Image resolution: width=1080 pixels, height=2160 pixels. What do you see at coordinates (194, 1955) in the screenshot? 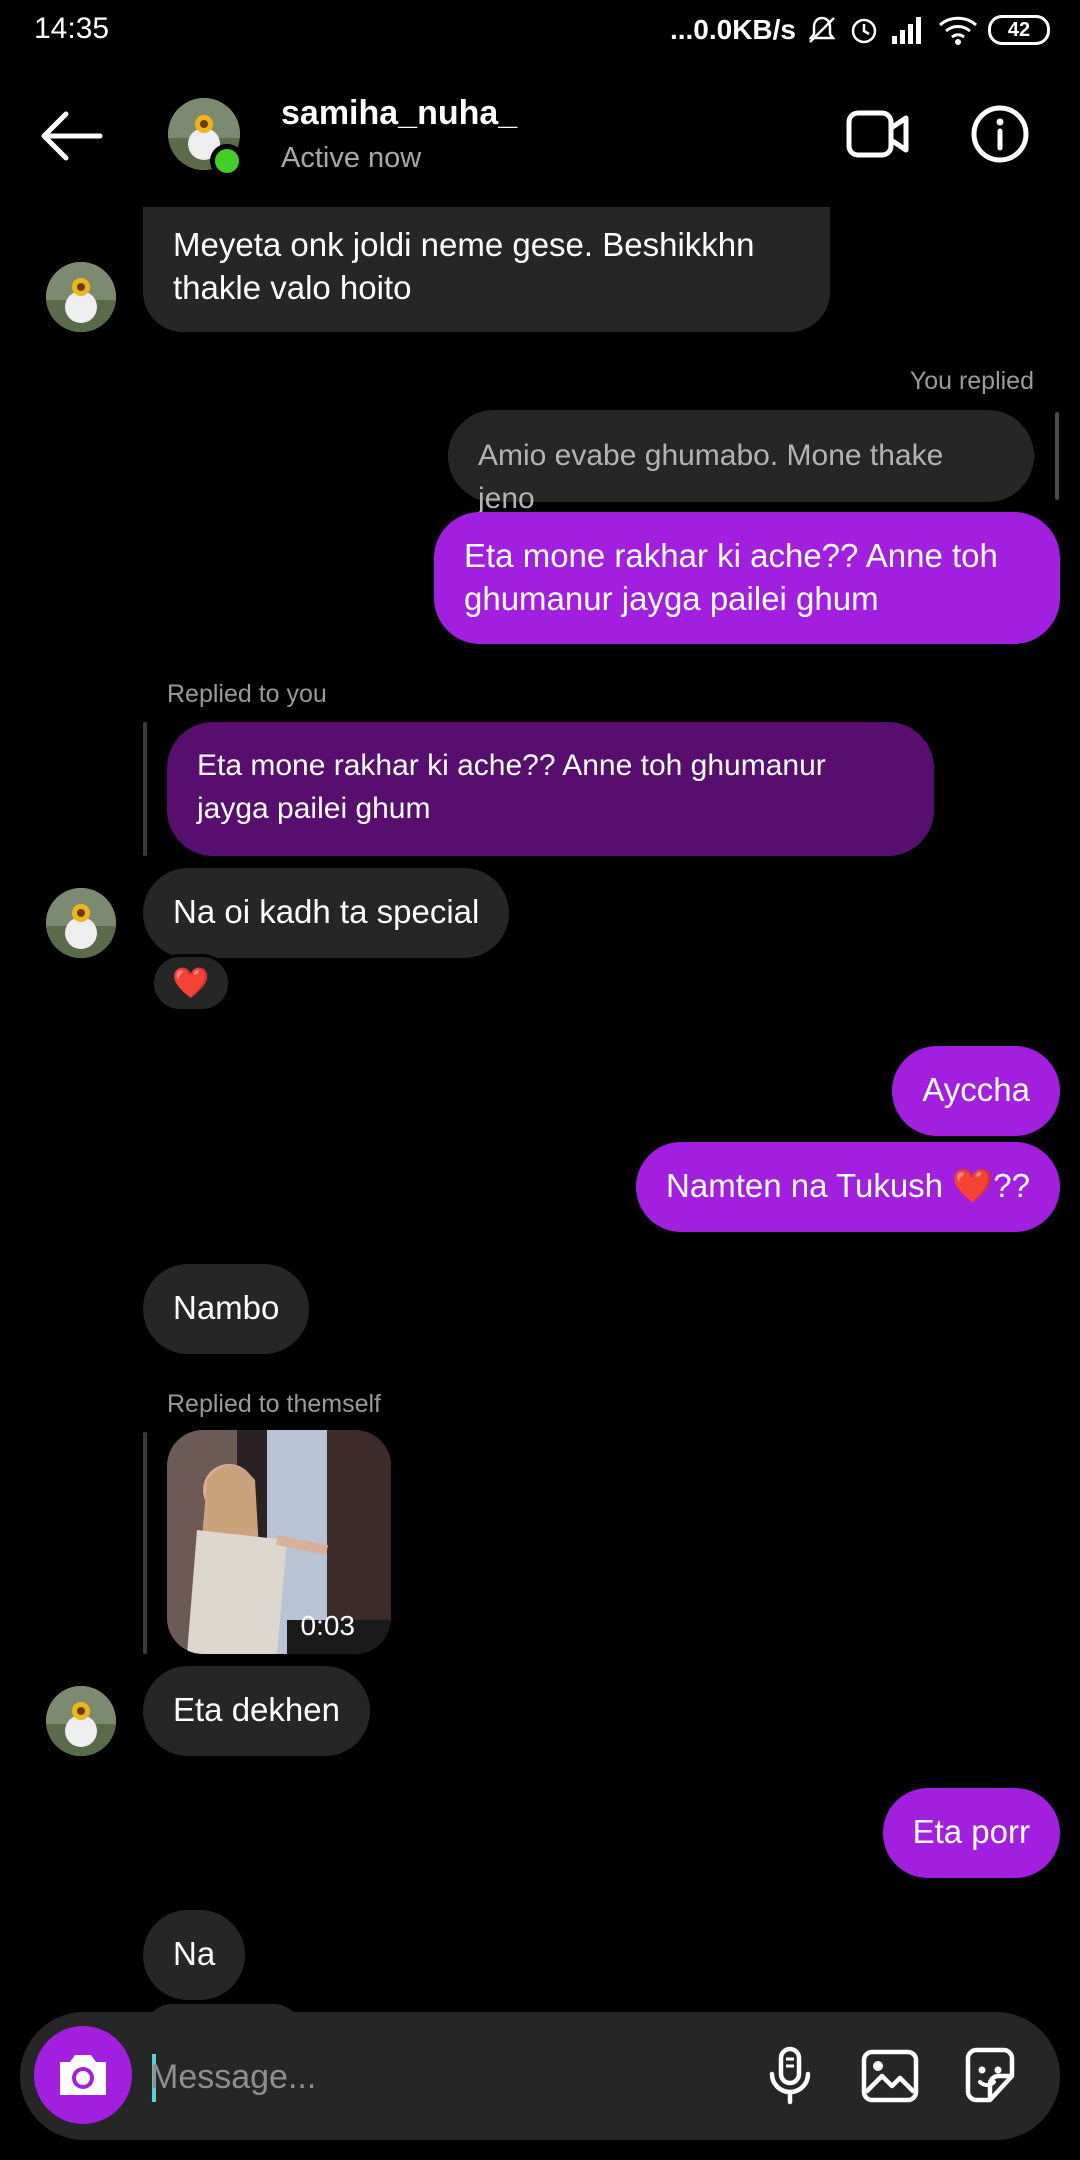
I see `incoming-message: Na` at bounding box center [194, 1955].